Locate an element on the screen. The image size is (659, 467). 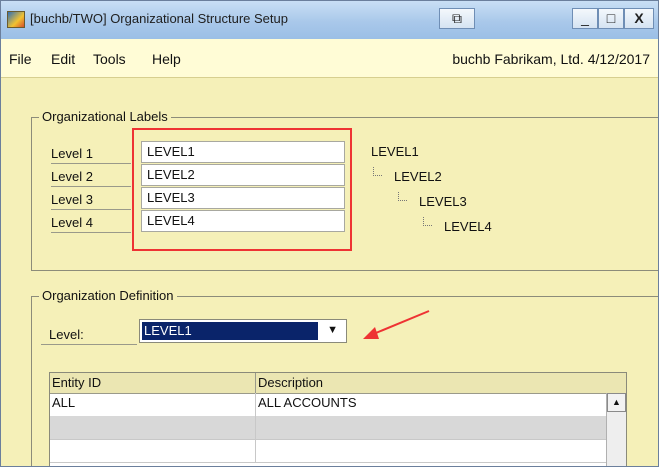
level-dropdown: LEVEL1 ▼ is located at coordinates (243, 331).